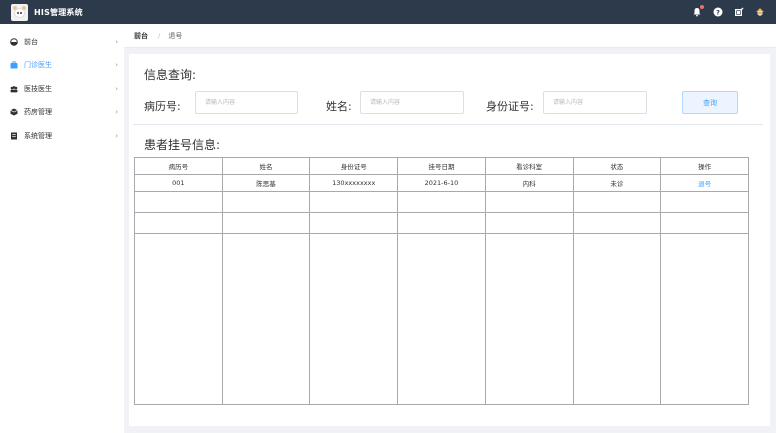 The image size is (776, 433). I want to click on column-header: 挂号日期, so click(441, 166).